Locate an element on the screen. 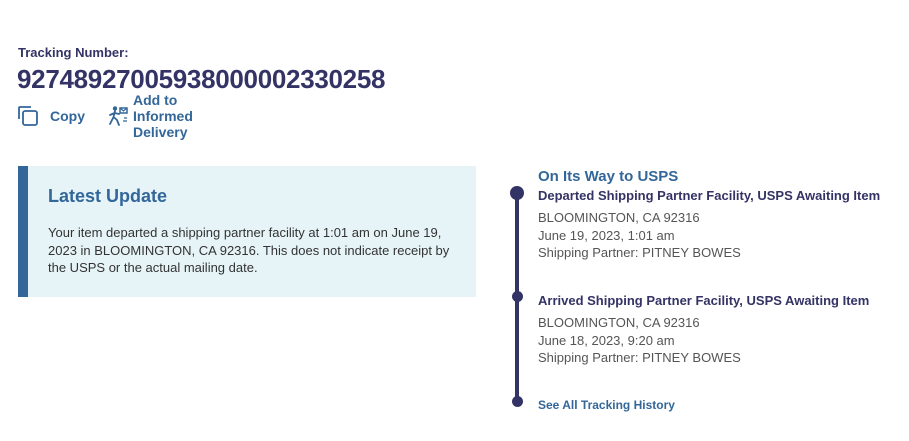 The height and width of the screenshot is (441, 909). tracking-number-label: Tracking Number: is located at coordinates (73, 52).